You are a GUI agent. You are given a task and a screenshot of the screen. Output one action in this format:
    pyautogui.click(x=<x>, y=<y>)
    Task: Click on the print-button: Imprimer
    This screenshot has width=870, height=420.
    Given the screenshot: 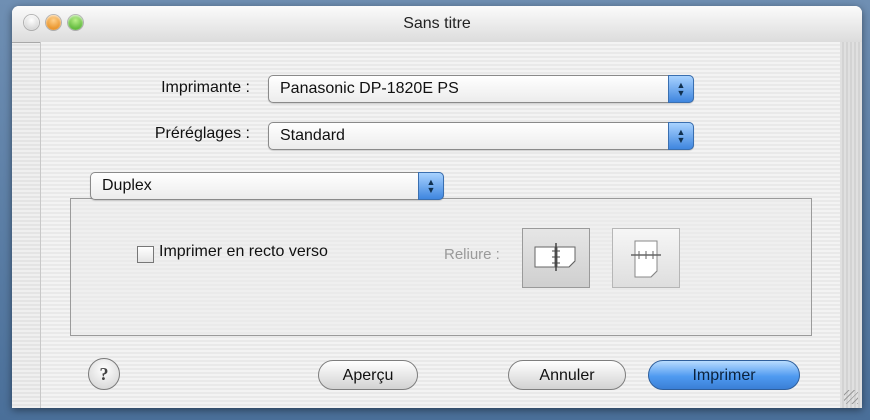 What is the action you would take?
    pyautogui.click(x=724, y=375)
    